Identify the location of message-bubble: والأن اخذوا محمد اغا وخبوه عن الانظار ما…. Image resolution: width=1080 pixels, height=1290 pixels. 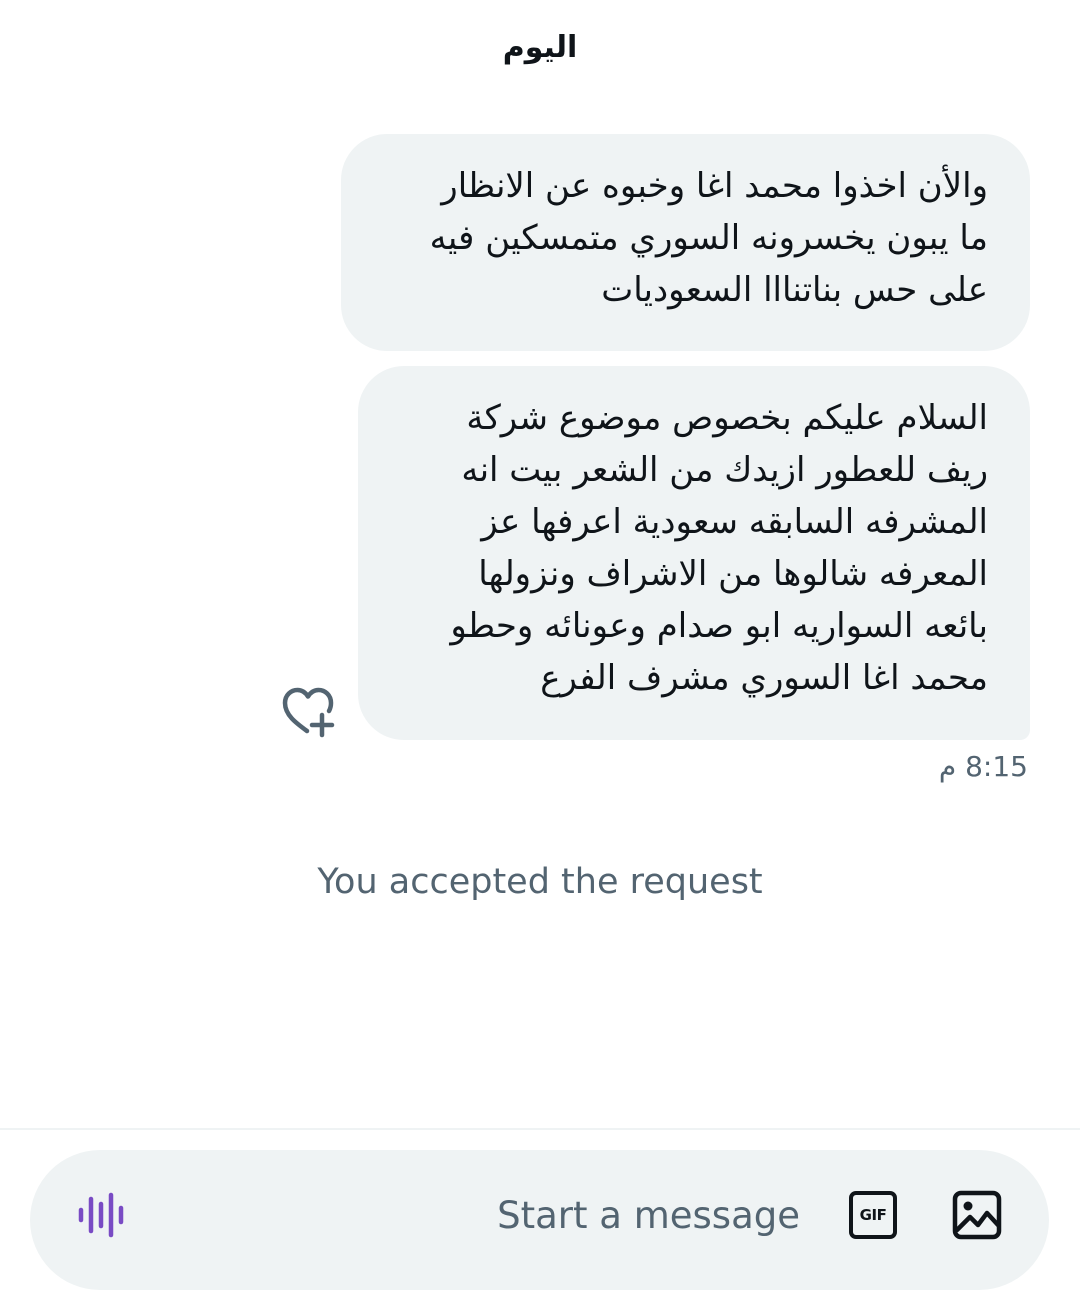
(685, 242).